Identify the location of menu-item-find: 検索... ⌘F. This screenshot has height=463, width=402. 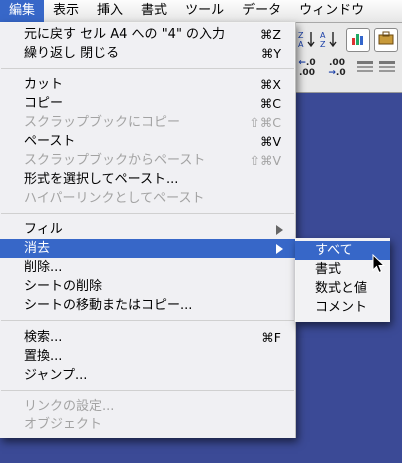
(147, 337).